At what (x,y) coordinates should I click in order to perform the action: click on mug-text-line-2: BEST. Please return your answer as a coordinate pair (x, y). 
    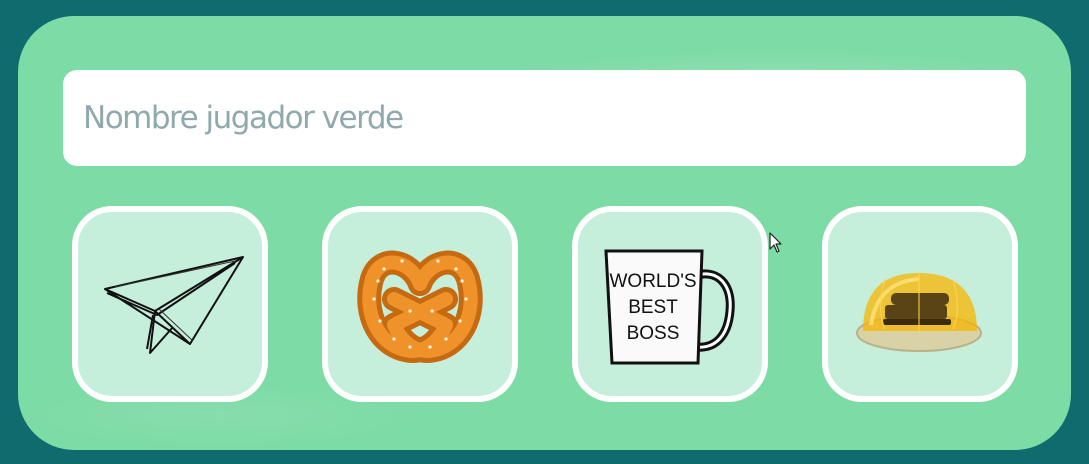
    Looking at the image, I should click on (653, 307).